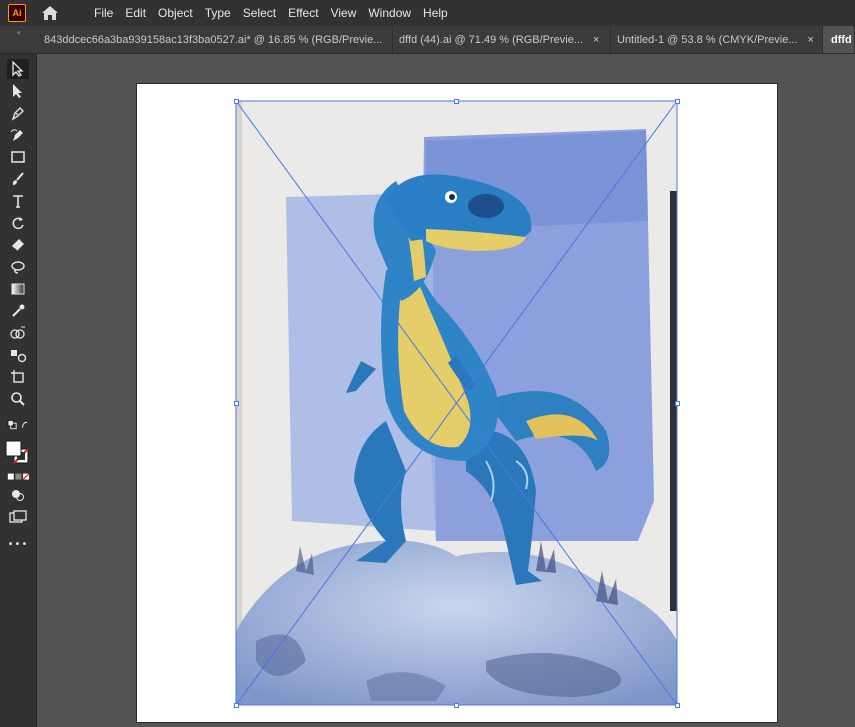  I want to click on draw-mode-icon, so click(18, 495).